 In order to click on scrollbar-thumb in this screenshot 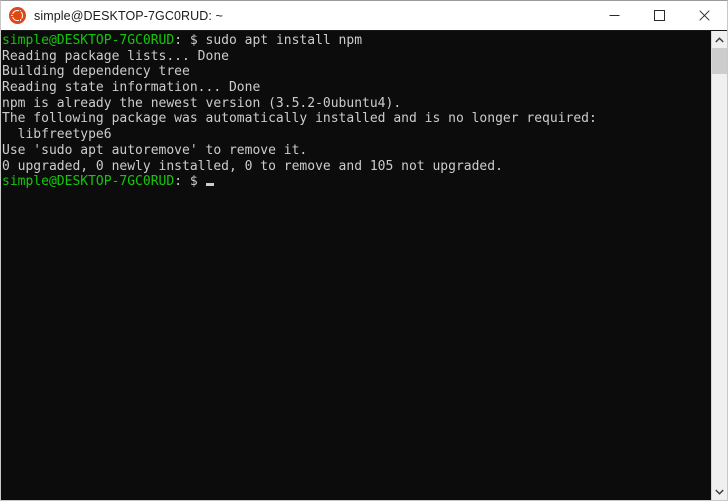, I will do `click(719, 61)`.